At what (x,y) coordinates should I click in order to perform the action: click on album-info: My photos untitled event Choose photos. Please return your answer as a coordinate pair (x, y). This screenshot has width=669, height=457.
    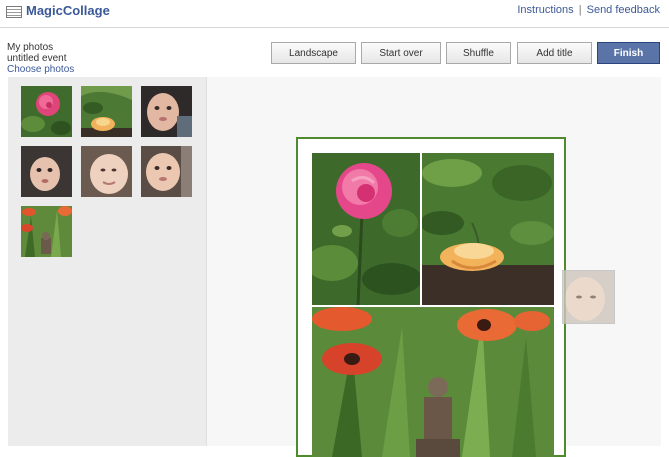
    Looking at the image, I should click on (40, 58).